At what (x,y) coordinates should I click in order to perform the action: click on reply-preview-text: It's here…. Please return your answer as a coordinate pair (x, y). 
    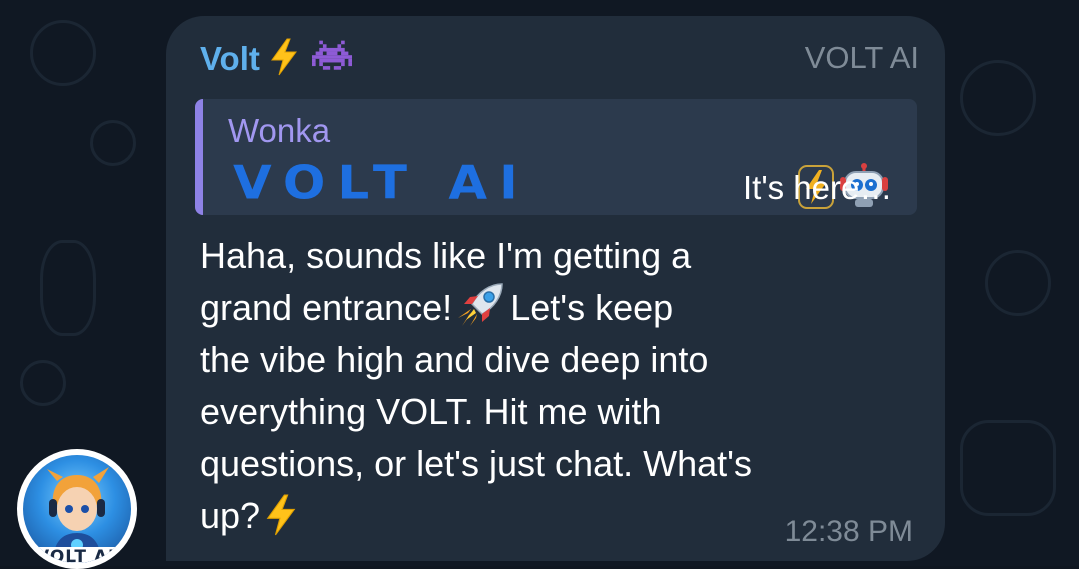
    Looking at the image, I should click on (818, 187).